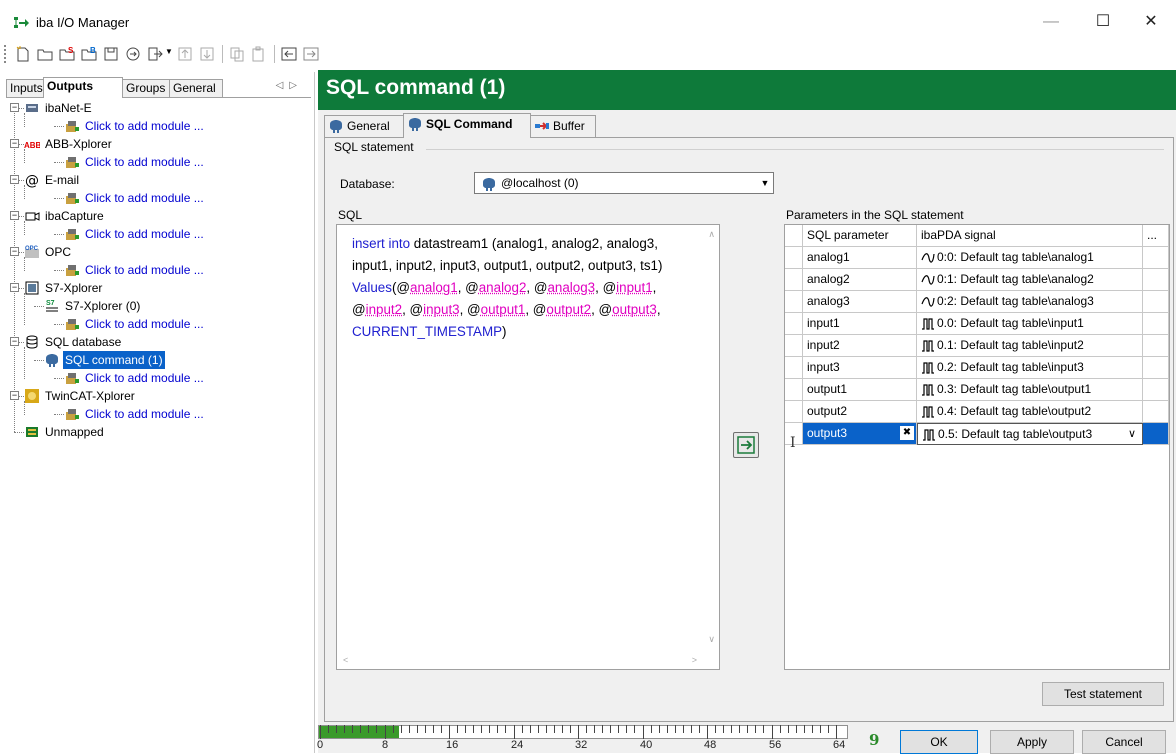 The image size is (1176, 754). I want to click on clear-icon: ✖, so click(907, 433).